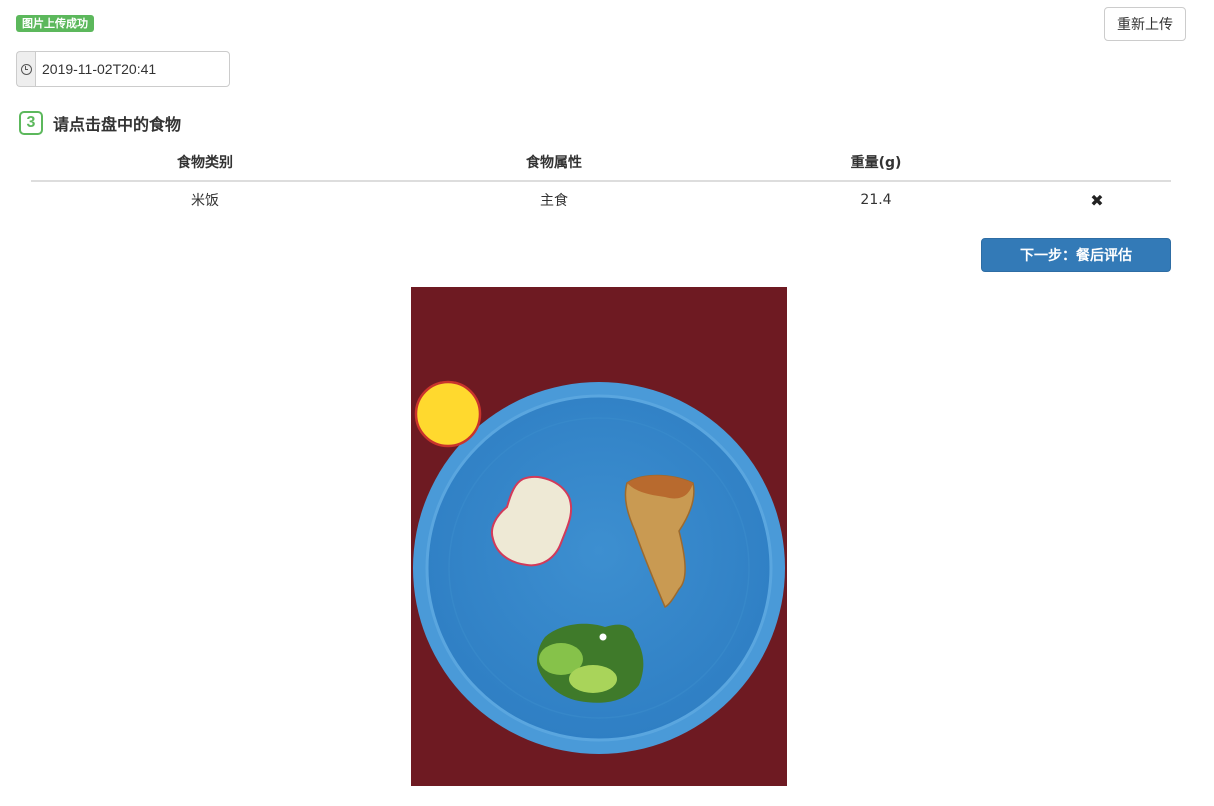 This screenshot has width=1214, height=806. What do you see at coordinates (1076, 255) in the screenshot?
I see `next-step-button: 下一步：餐后评估` at bounding box center [1076, 255].